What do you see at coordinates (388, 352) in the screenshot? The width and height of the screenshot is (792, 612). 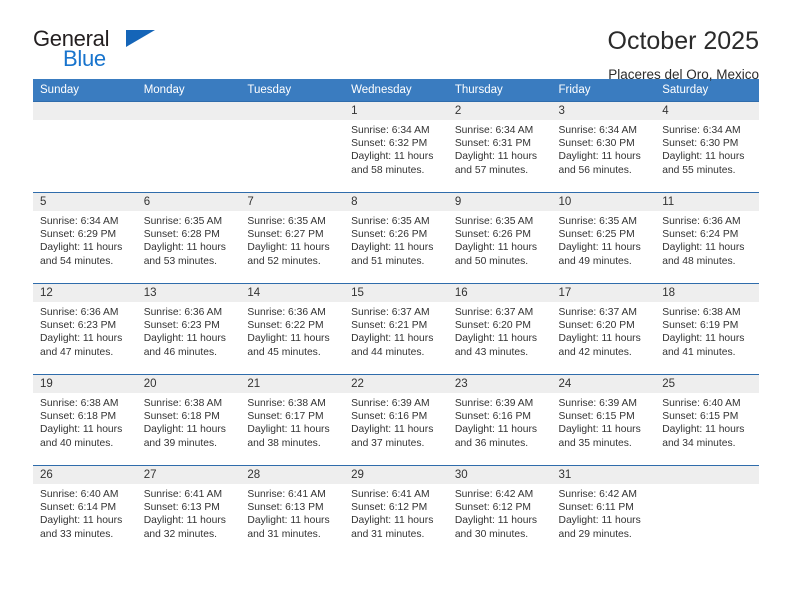 I see `daylight-duration-line2: and 44 minutes.` at bounding box center [388, 352].